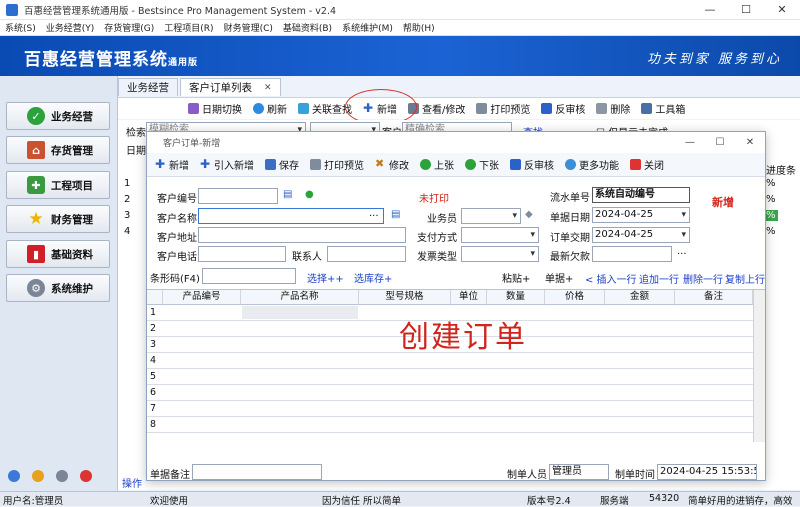 This screenshot has width=800, height=507. I want to click on table-row: 7, so click(450, 409).